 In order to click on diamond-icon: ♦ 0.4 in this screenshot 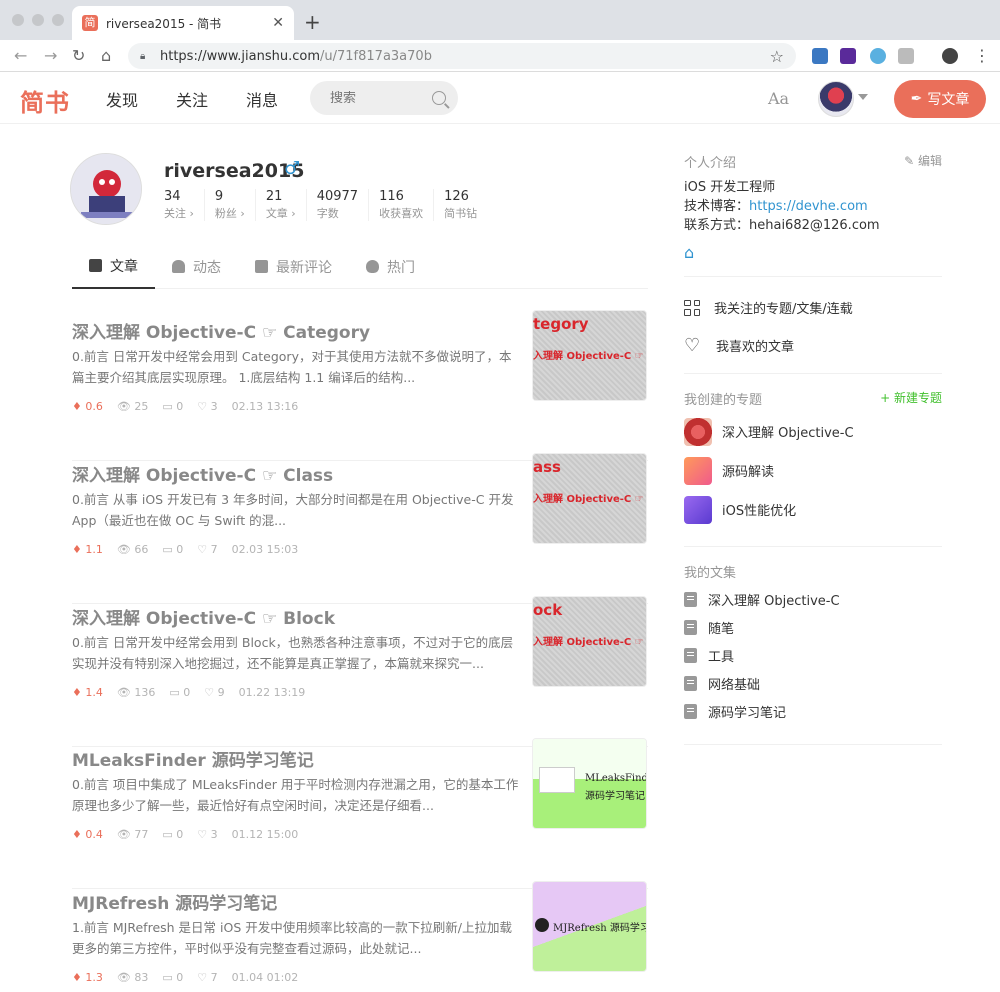, I will do `click(87, 834)`.